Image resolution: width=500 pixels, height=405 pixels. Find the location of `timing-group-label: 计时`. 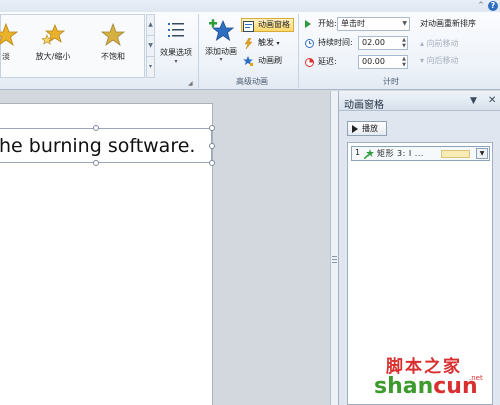

timing-group-label: 计时 is located at coordinates (391, 81).